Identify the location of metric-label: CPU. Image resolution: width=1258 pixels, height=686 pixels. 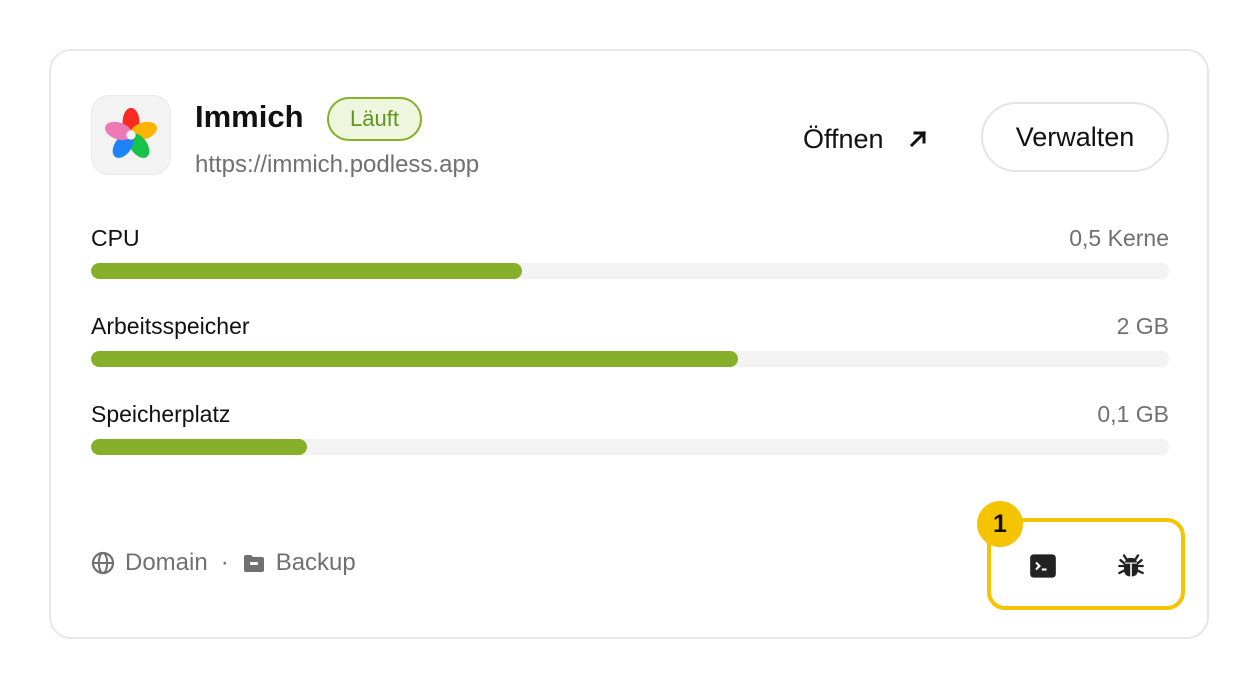
(115, 238).